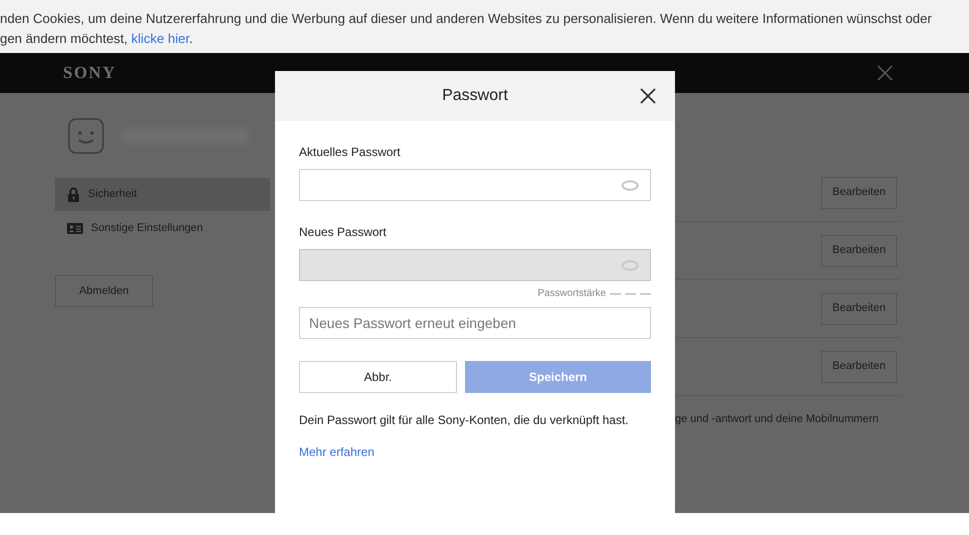 Image resolution: width=969 pixels, height=535 pixels. I want to click on cookie-notice: nden Cookies, um deine Nutzererfahrung und die Werbung auf dieser und anderen Websites zu personalisieren. Wenn du weitere Informationen wünschst oder gen ändern möchtest, klicke hier., so click(484, 26).